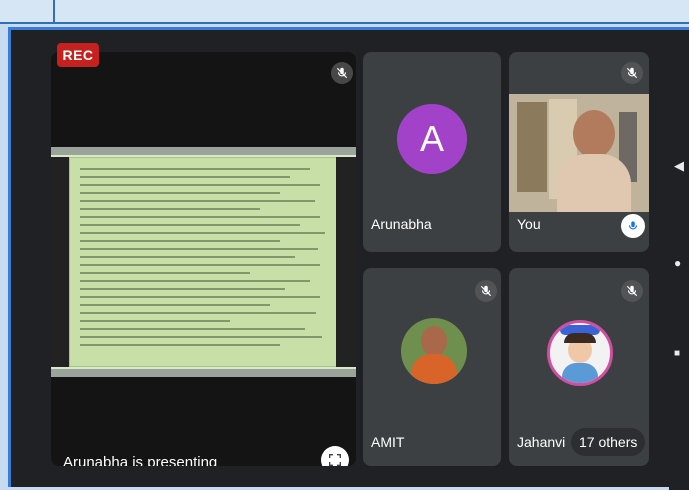  What do you see at coordinates (344, 12) in the screenshot?
I see `top-strip` at bounding box center [344, 12].